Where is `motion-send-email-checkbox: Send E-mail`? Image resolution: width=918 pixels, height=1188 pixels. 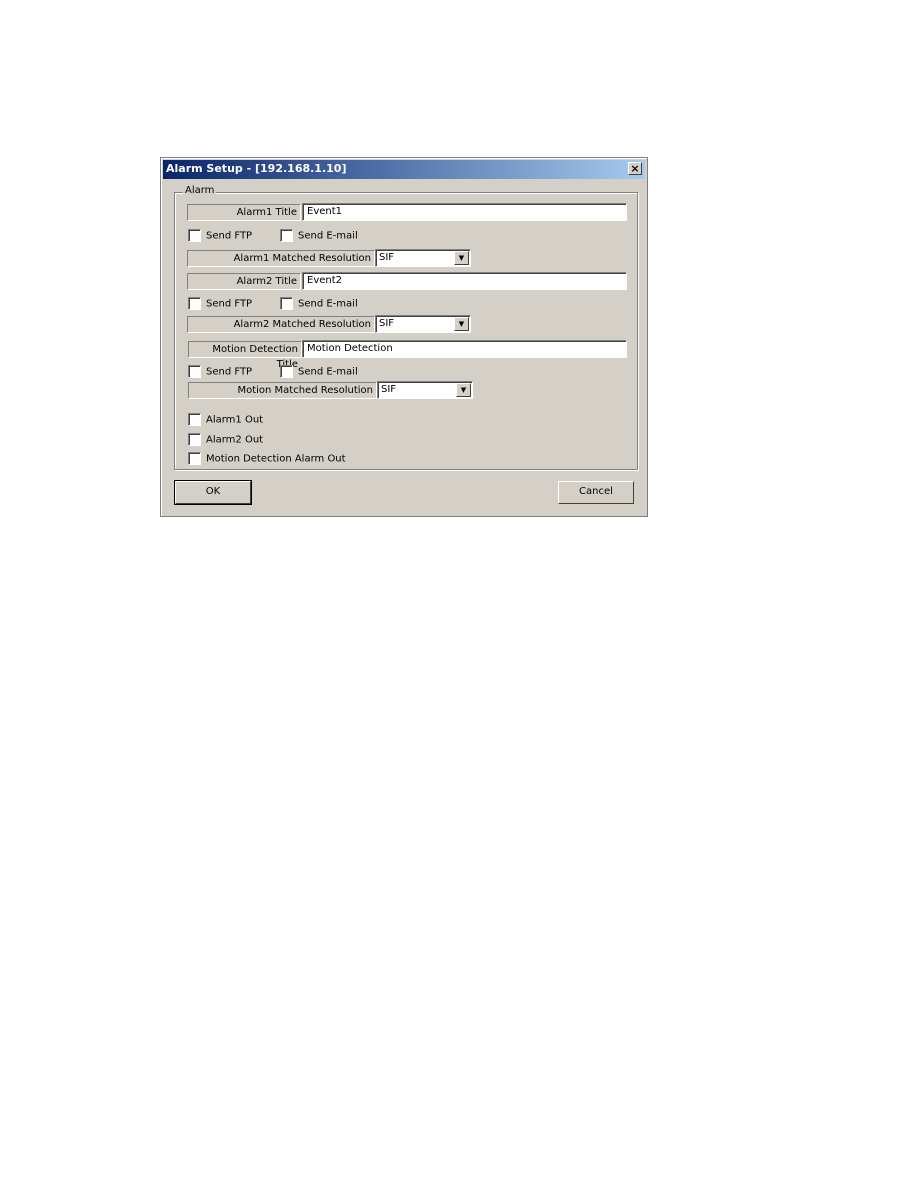 motion-send-email-checkbox: Send E-mail is located at coordinates (319, 372).